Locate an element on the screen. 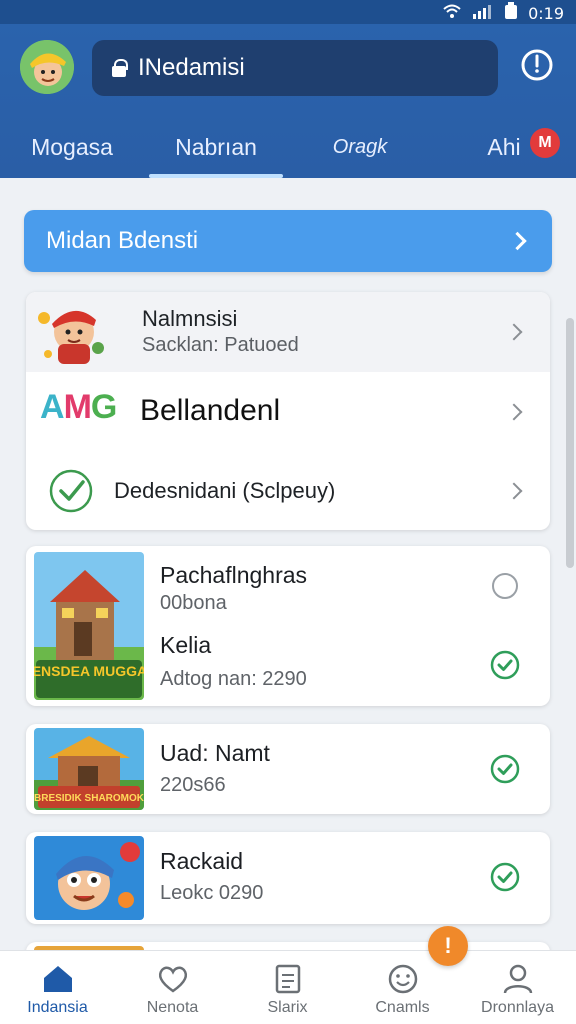 The image size is (576, 1024). item-title: Nalmnsisi is located at coordinates (190, 318).